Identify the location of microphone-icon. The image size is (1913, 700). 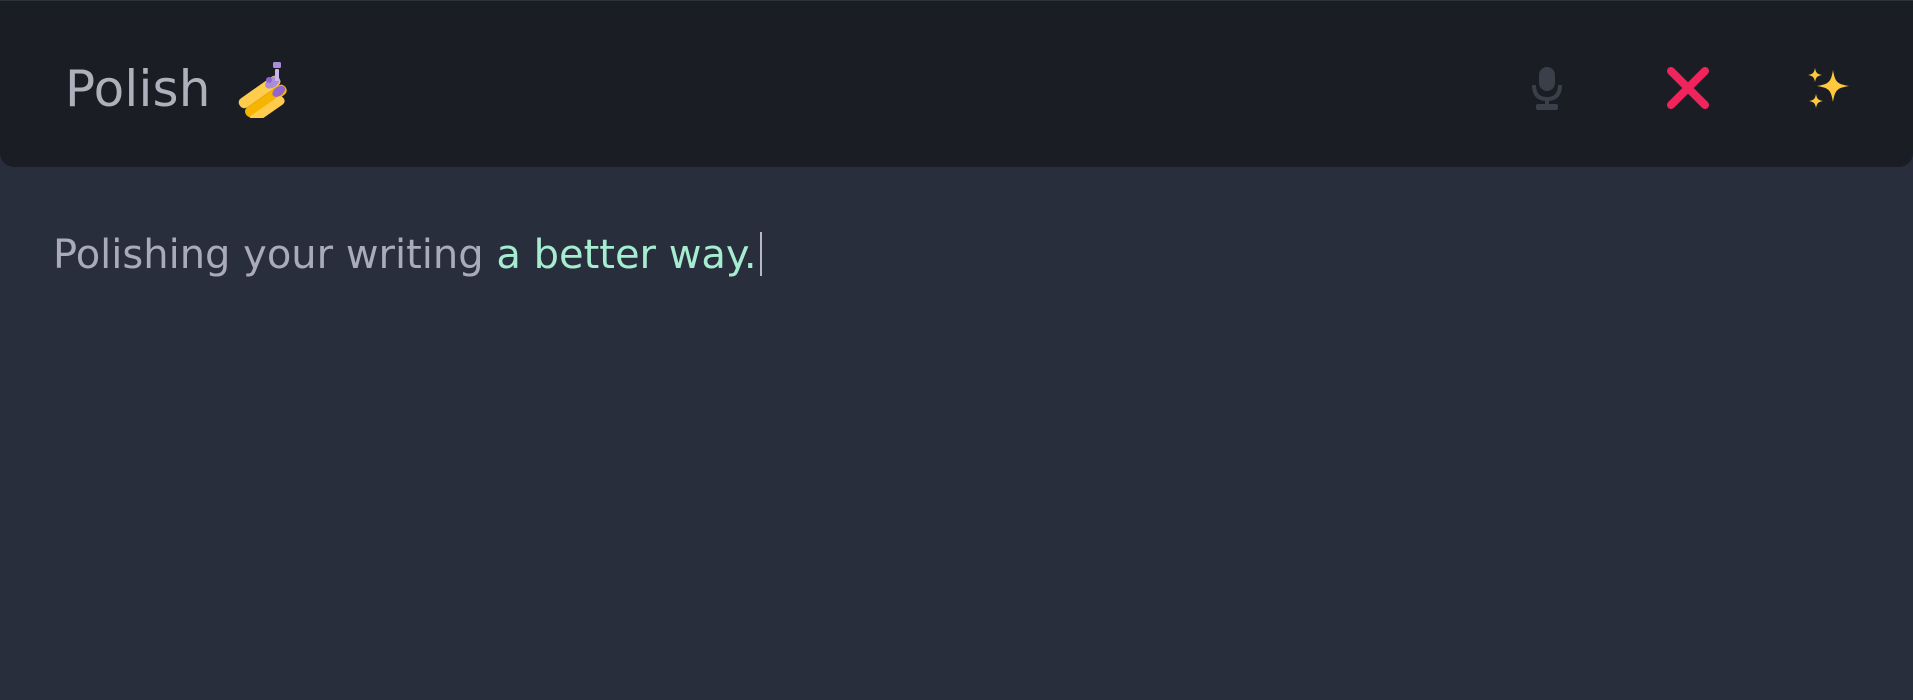
(1547, 89).